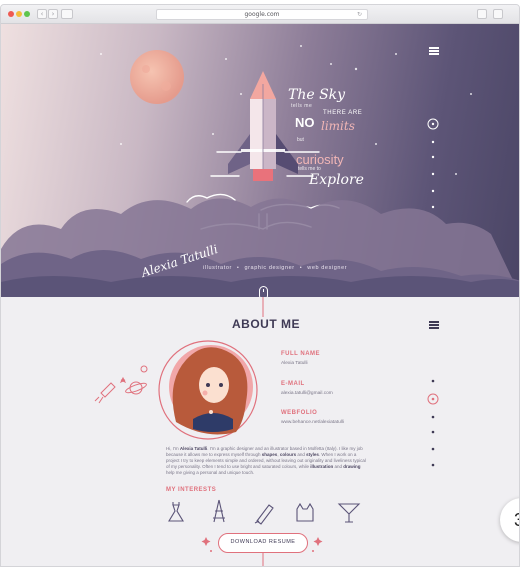 The image size is (520, 567). I want to click on tagline-but: but, so click(300, 140).